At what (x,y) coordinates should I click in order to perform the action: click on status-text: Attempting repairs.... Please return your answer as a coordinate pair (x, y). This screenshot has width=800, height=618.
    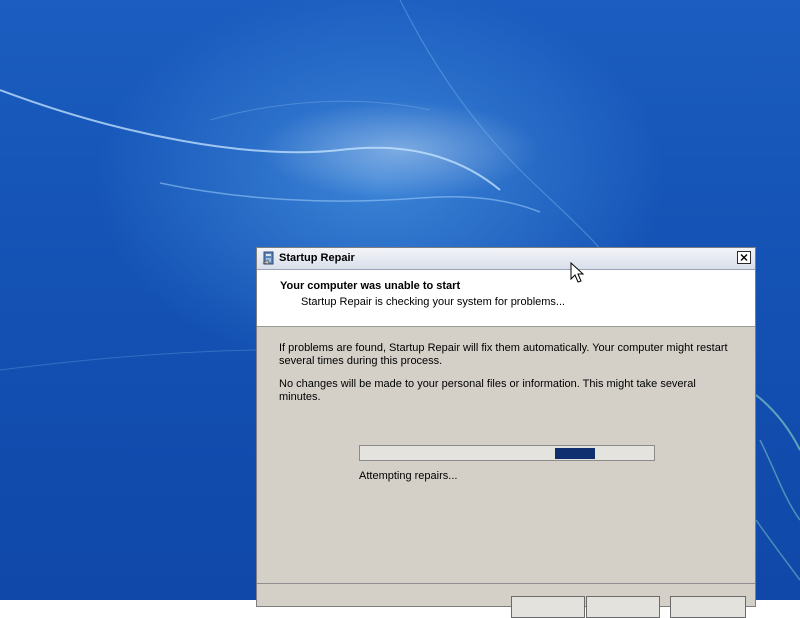
    Looking at the image, I should click on (408, 476).